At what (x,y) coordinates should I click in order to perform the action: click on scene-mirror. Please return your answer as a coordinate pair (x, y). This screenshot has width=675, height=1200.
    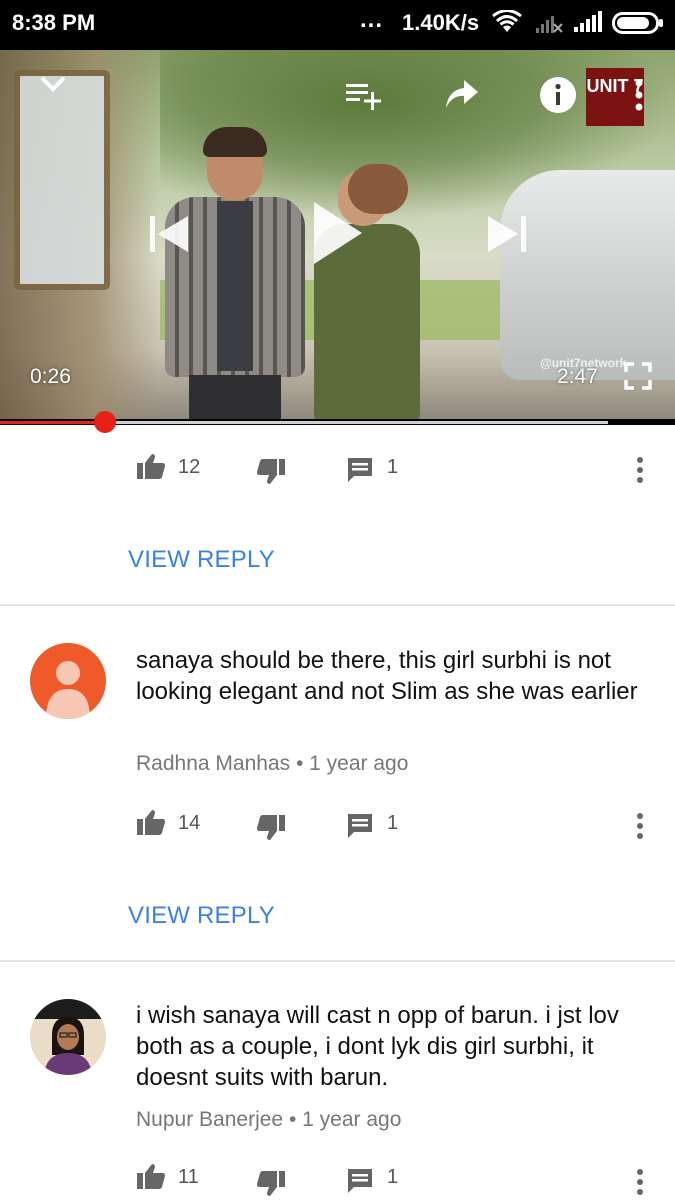
    Looking at the image, I should click on (62, 180).